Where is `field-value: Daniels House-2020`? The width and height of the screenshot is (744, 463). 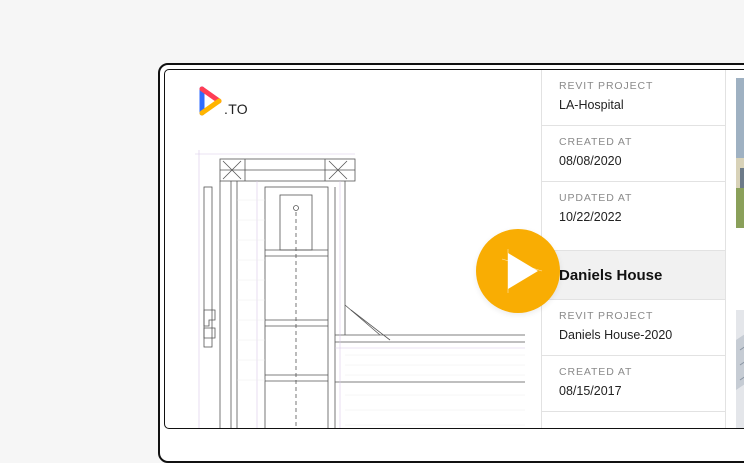
field-value: Daniels House-2020 is located at coordinates (616, 335).